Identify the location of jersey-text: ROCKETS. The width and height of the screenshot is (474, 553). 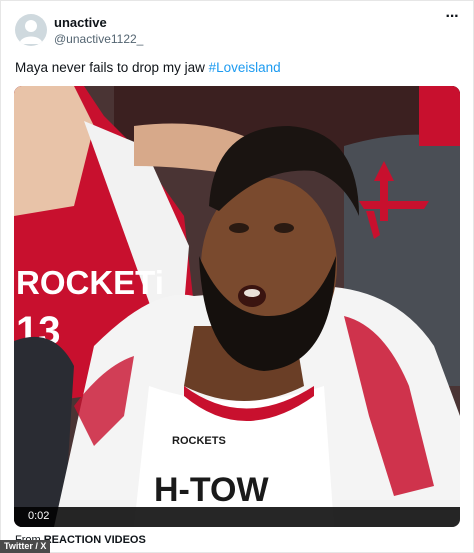
(199, 441).